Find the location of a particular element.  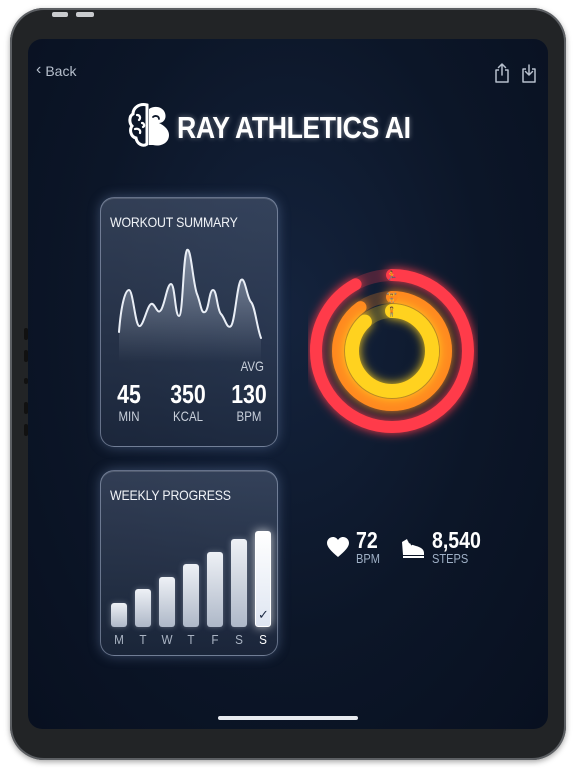

heart-rate-wave-chart is located at coordinates (190, 305).